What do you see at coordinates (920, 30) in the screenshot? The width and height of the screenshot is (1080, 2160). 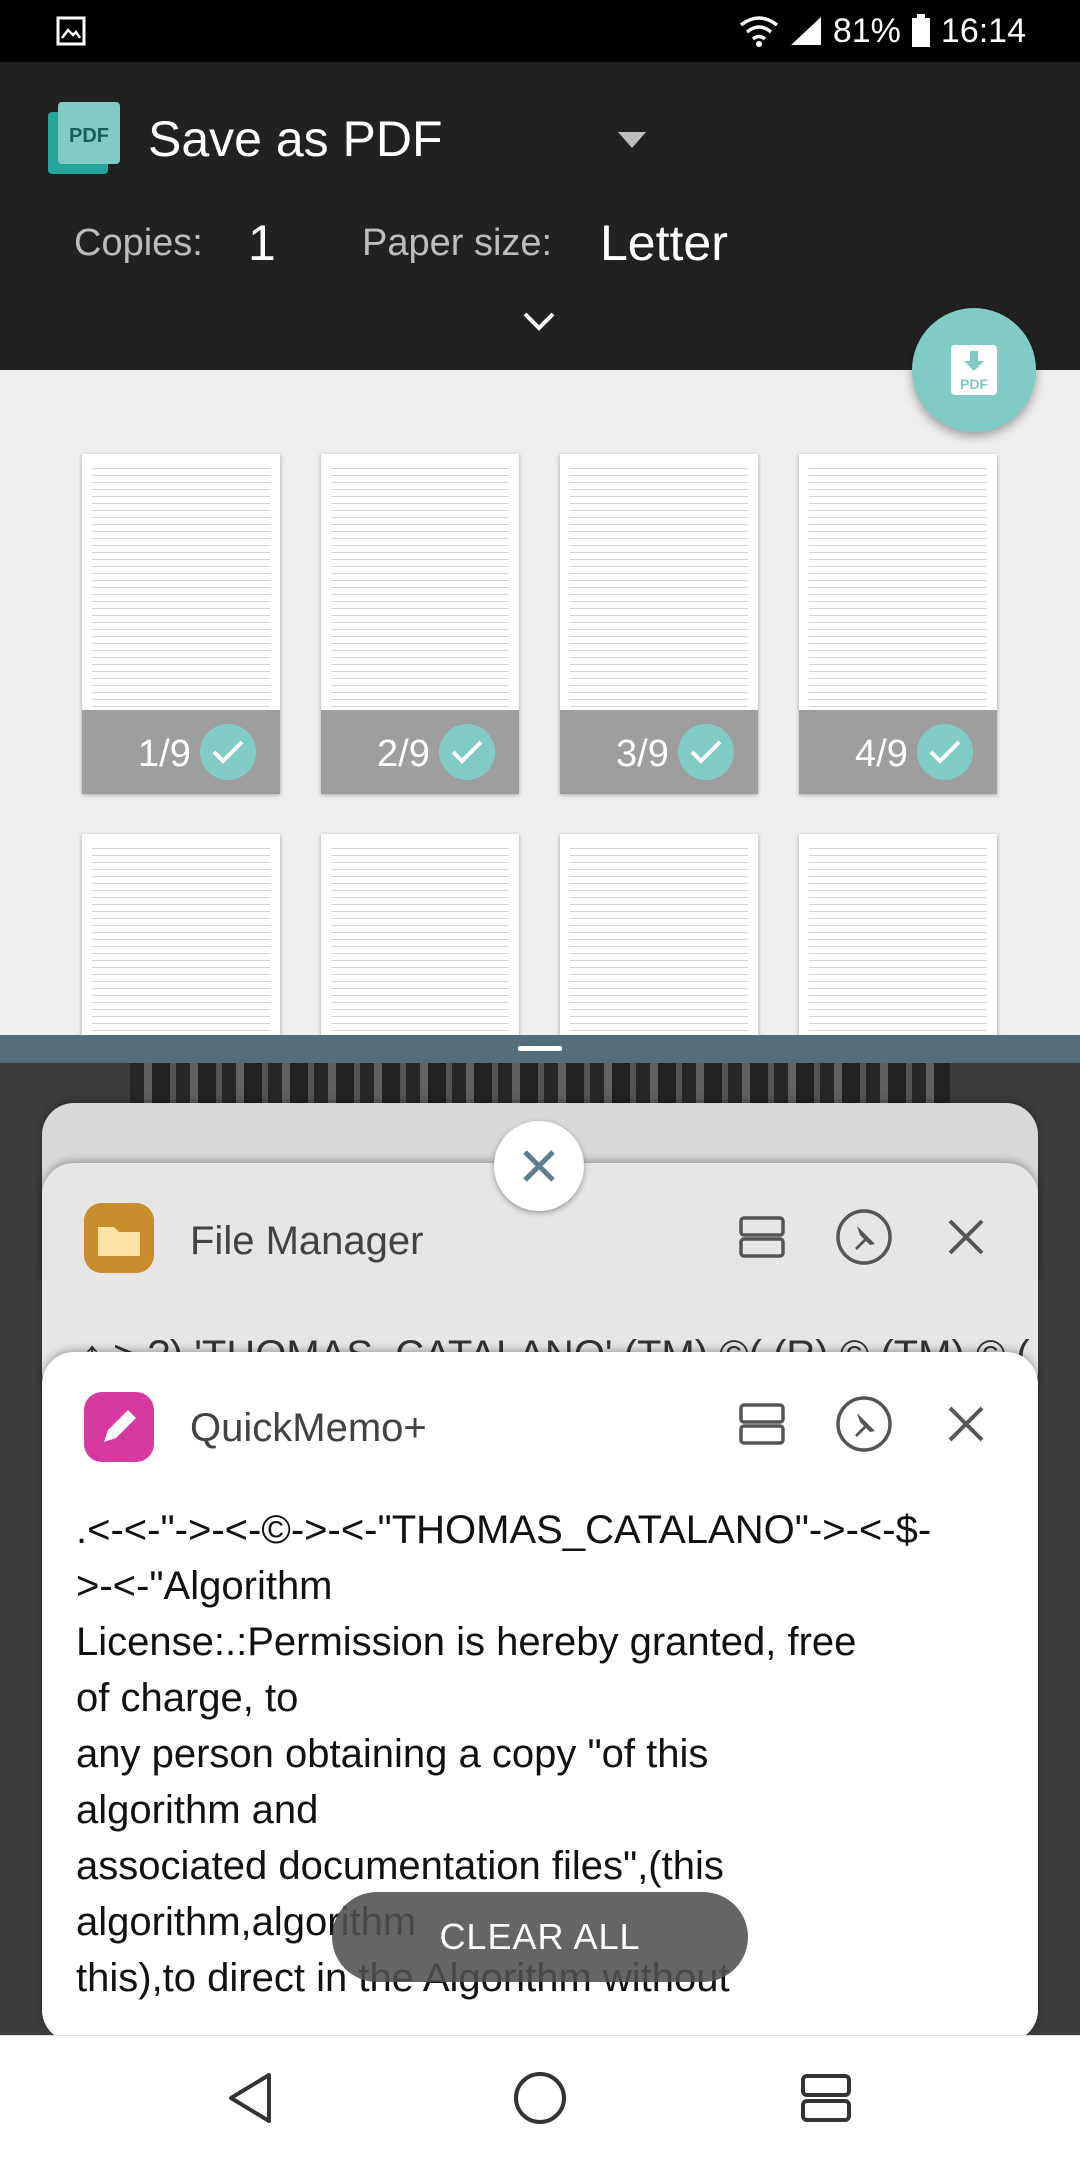 I see `battery-icon` at bounding box center [920, 30].